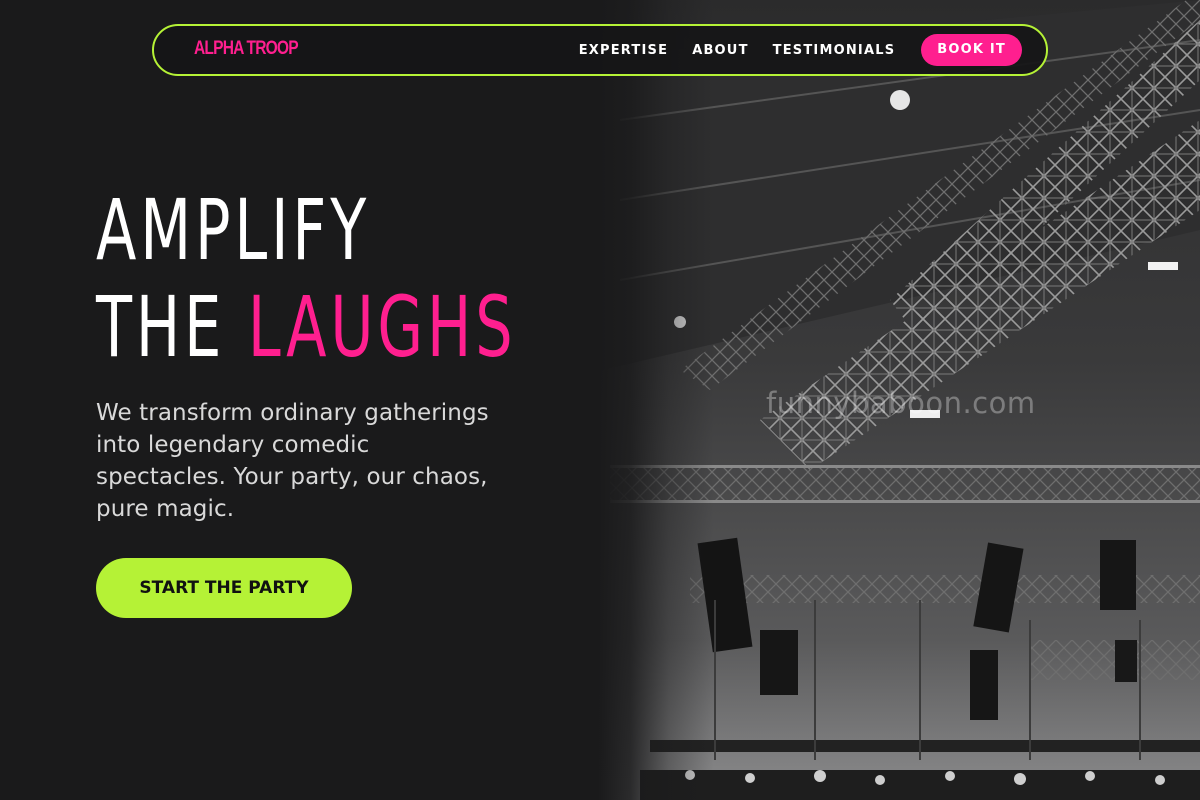 The image size is (1200, 800). Describe the element at coordinates (971, 50) in the screenshot. I see `book-it-button: BOOK IT` at that location.